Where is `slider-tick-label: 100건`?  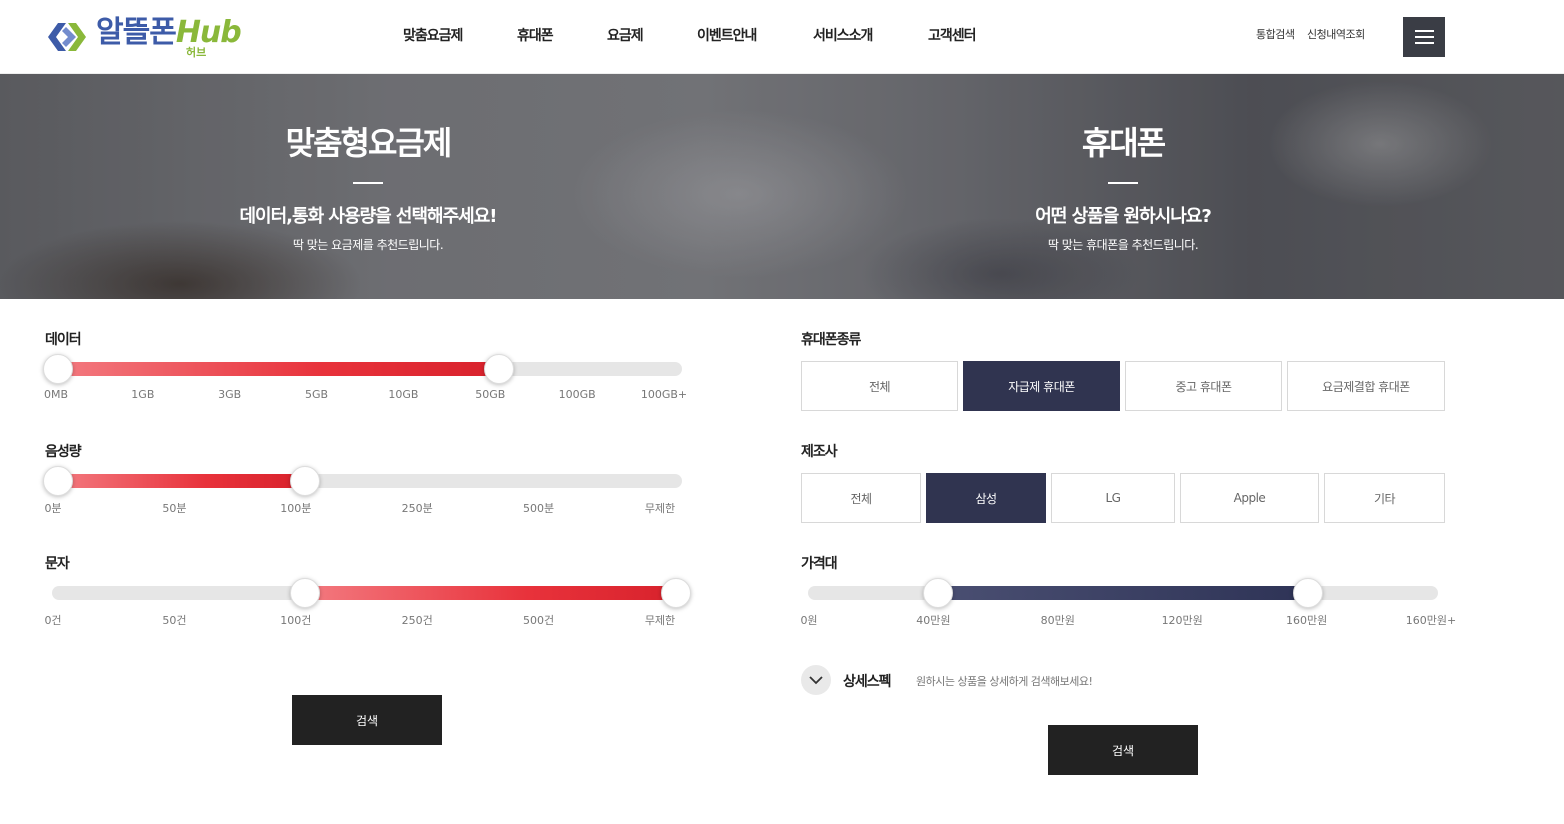 slider-tick-label: 100건 is located at coordinates (296, 620).